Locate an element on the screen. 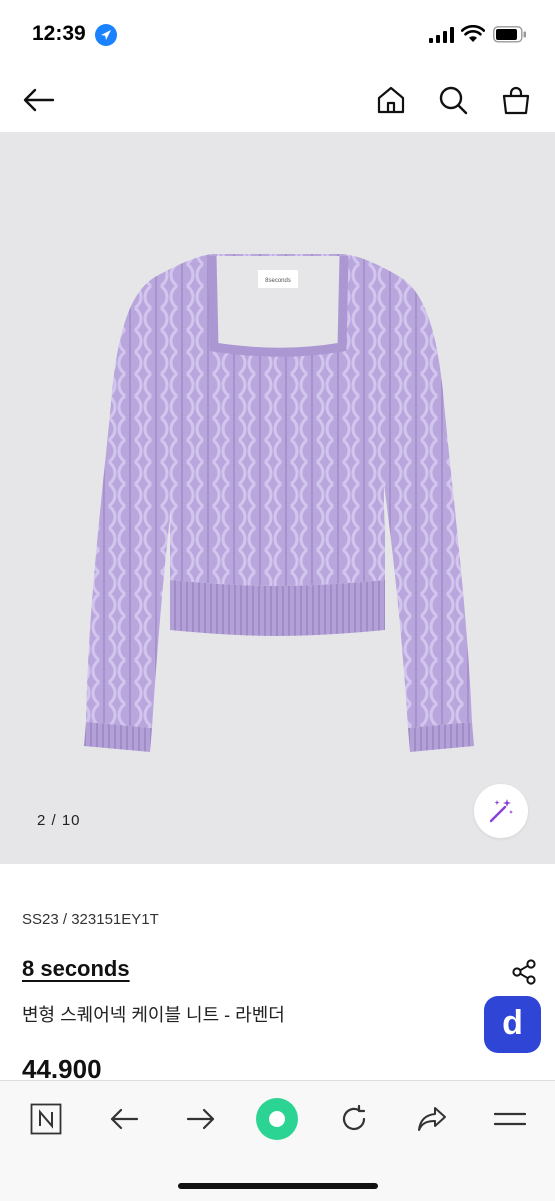 This screenshot has height=1201, width=555. garment-label: 8seconds is located at coordinates (278, 281).